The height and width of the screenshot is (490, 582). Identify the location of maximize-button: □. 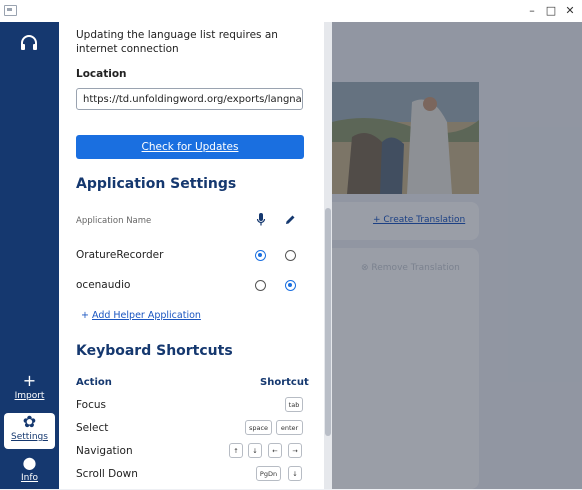
(551, 11).